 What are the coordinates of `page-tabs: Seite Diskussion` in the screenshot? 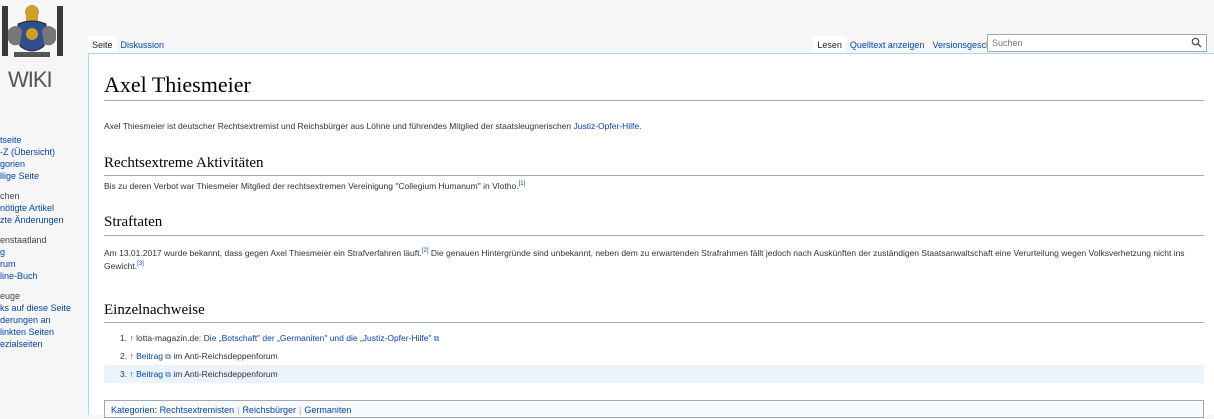 It's located at (128, 45).